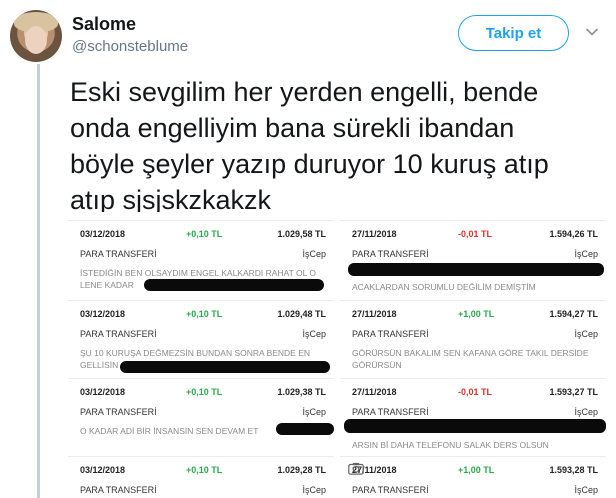 Image resolution: width=616 pixels, height=498 pixels. Describe the element at coordinates (592, 32) in the screenshot. I see `chevron-down-icon` at that location.